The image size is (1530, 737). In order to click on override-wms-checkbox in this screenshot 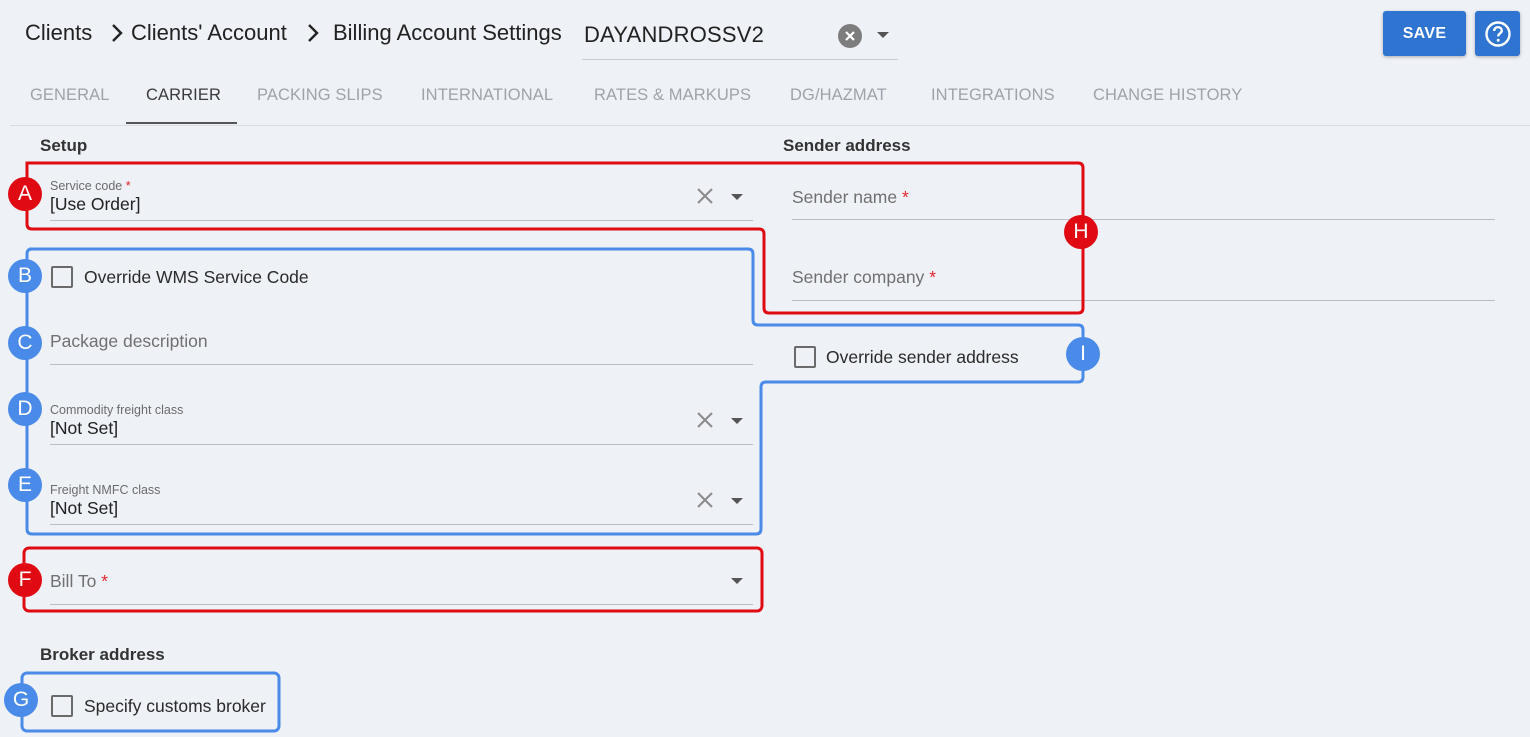, I will do `click(62, 277)`.